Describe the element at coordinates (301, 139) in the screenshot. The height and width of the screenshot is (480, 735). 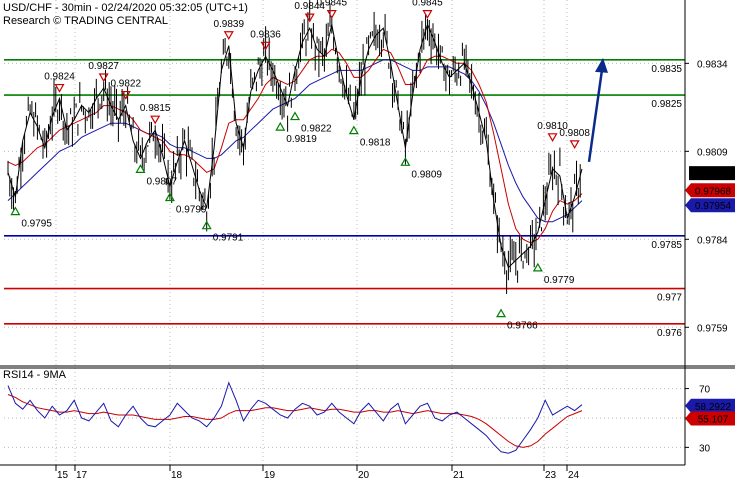
I see `swing-low-label: 0.9819` at that location.